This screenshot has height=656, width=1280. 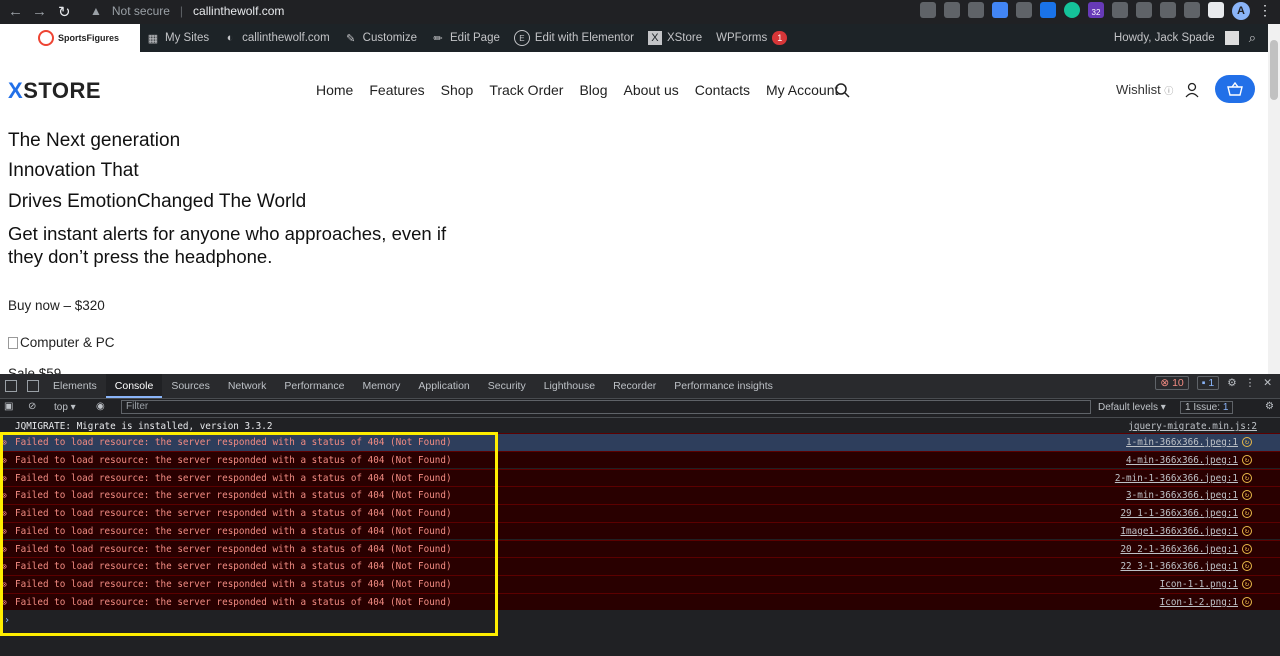 I want to click on devtools-actions: ⊗ 10 ▪ 1 ⚙ ⋮ ✕, so click(x=1213, y=383).